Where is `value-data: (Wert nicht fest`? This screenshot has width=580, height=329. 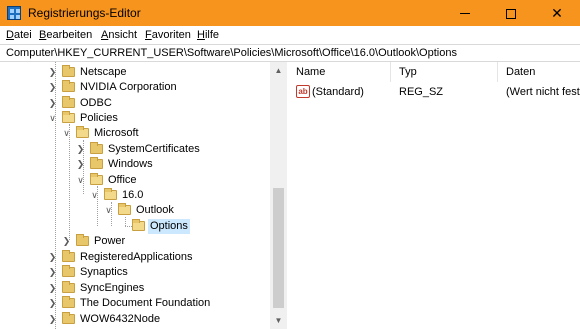 value-data: (Wert nicht fest is located at coordinates (543, 92).